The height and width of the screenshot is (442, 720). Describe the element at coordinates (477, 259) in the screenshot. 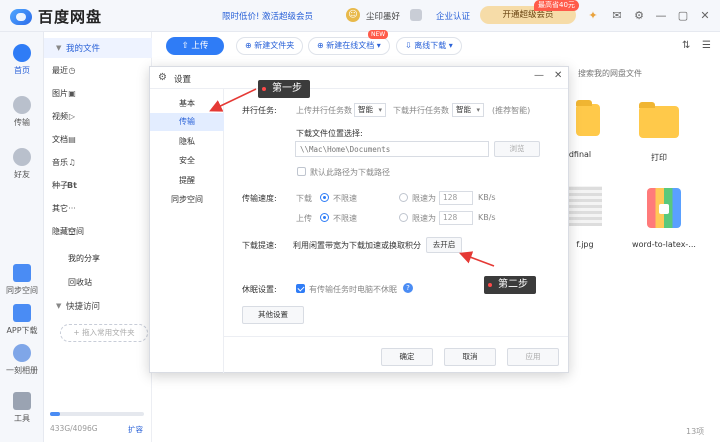

I see `step2-arrow` at that location.